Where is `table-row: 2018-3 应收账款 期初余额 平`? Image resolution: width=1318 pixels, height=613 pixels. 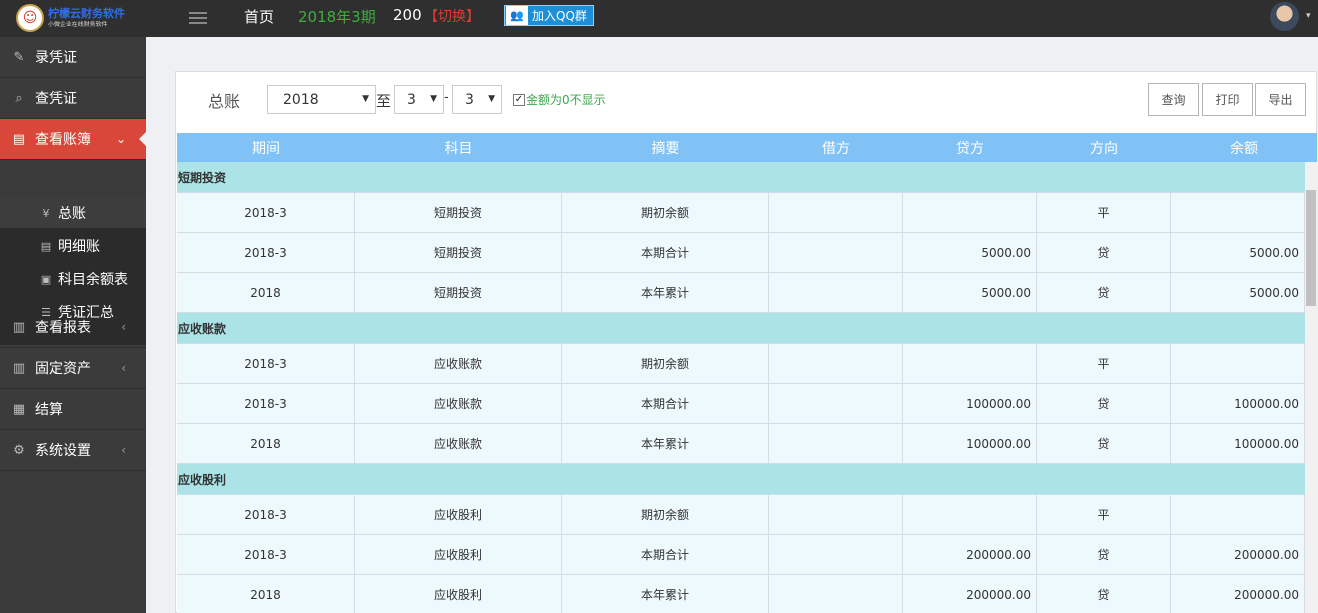 table-row: 2018-3 应收账款 期初余额 平 is located at coordinates (741, 364).